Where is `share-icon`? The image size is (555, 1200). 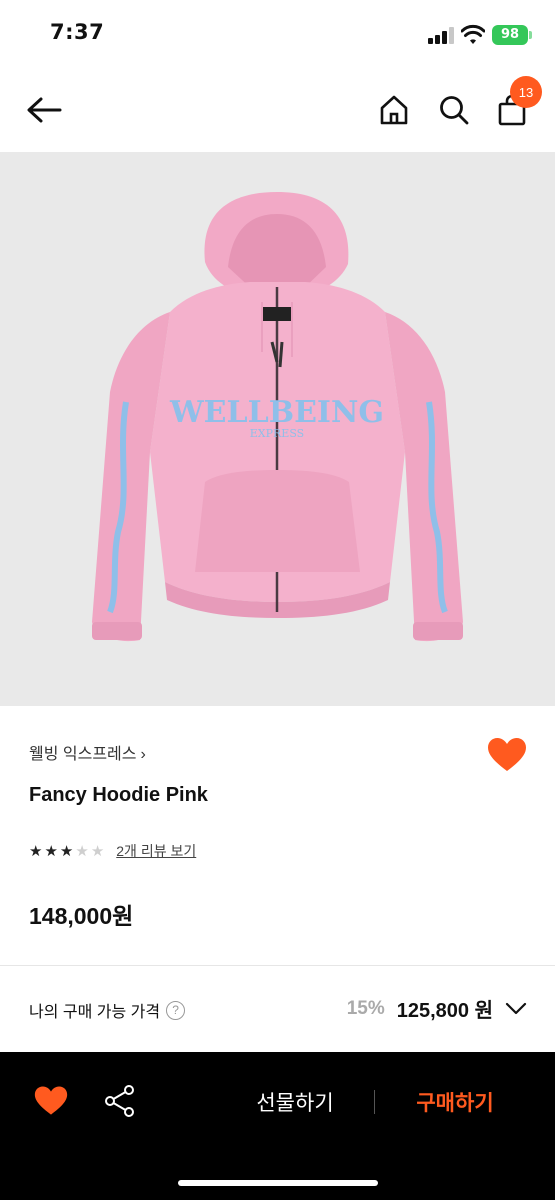 share-icon is located at coordinates (119, 1101).